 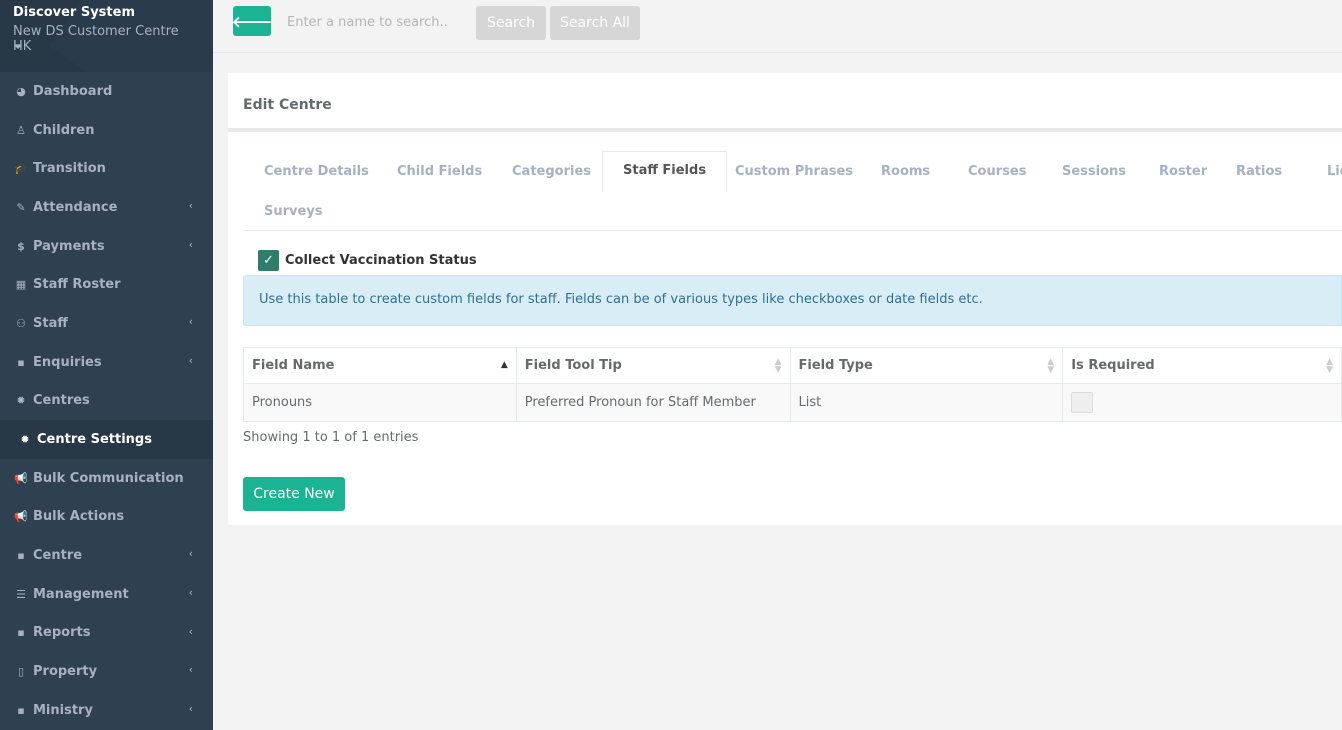 I want to click on table-info: Showing 1 to 1 of 1 entries, so click(x=331, y=437).